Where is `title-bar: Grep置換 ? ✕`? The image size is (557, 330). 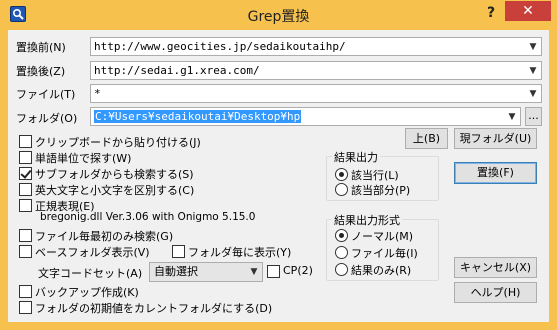 title-bar: Grep置換 ? ✕ is located at coordinates (278, 15).